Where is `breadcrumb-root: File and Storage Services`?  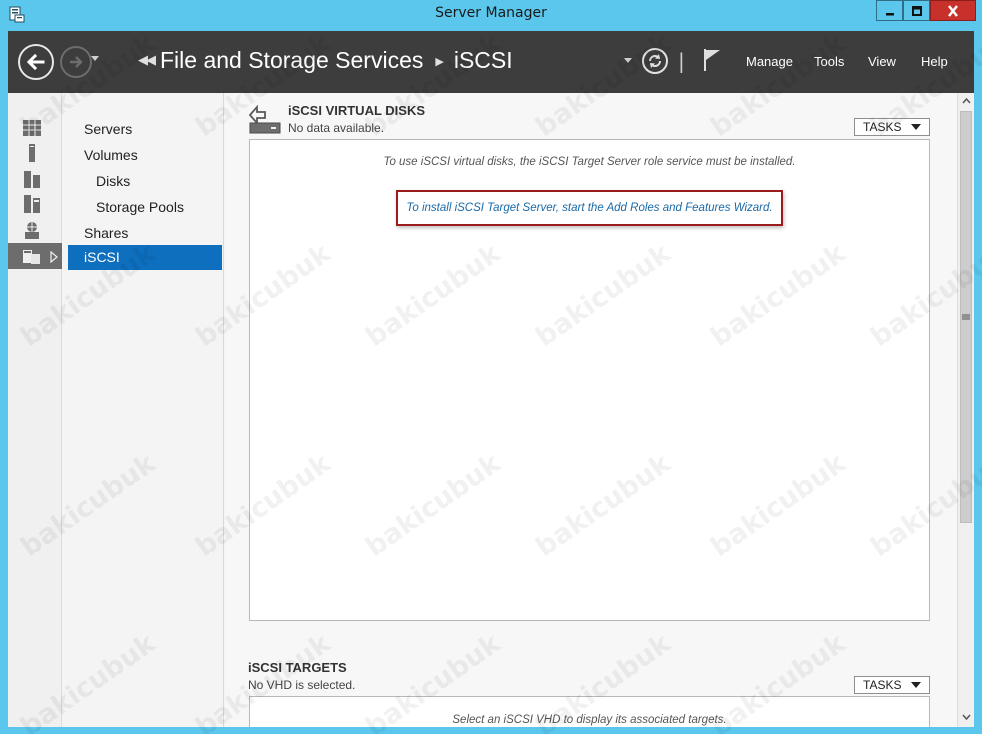
breadcrumb-root: File and Storage Services is located at coordinates (291, 60).